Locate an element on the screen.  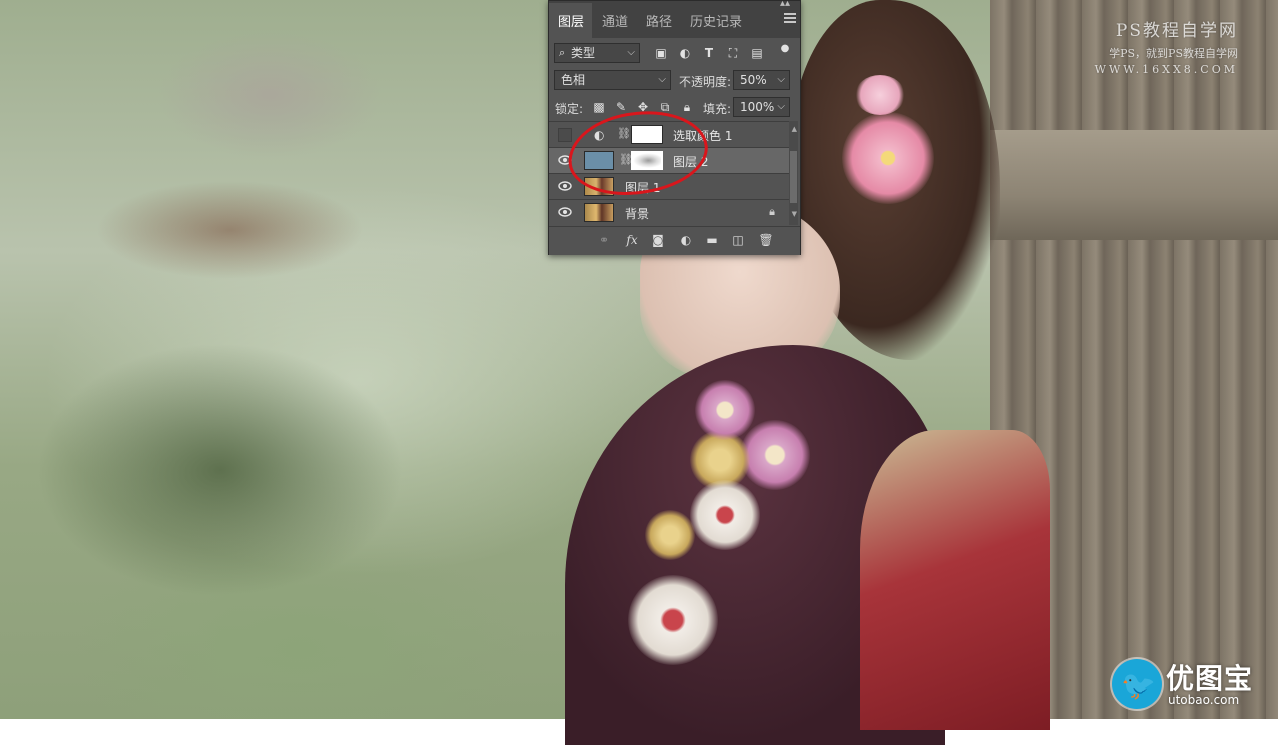
new-layer-icon: ◫ is located at coordinates (738, 240).